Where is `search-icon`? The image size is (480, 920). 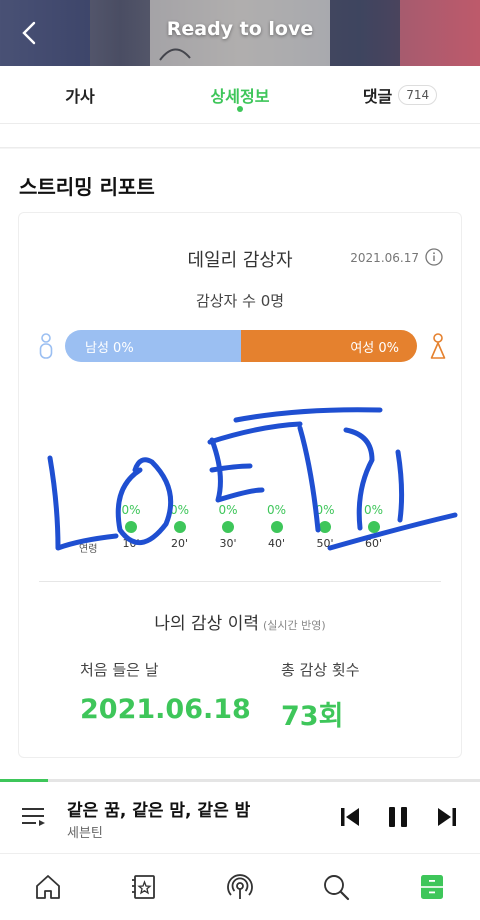 search-icon is located at coordinates (337, 888).